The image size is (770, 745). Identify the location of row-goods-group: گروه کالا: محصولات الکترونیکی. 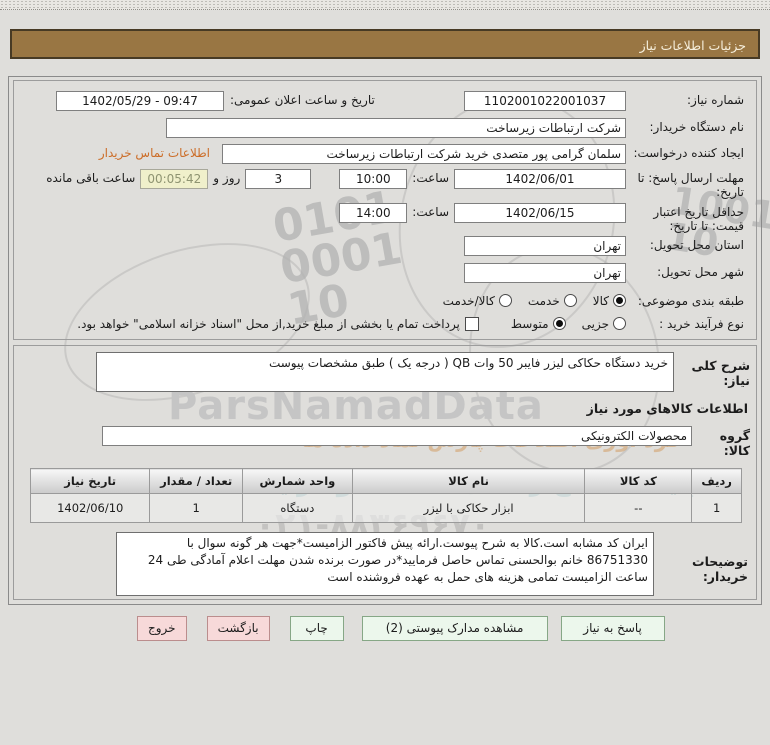
(385, 442).